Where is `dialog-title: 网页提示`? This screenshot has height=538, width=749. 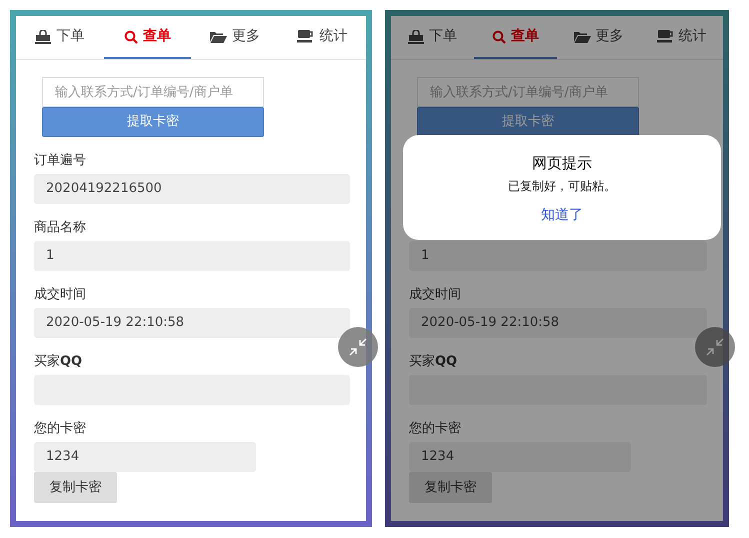
dialog-title: 网页提示 is located at coordinates (562, 163).